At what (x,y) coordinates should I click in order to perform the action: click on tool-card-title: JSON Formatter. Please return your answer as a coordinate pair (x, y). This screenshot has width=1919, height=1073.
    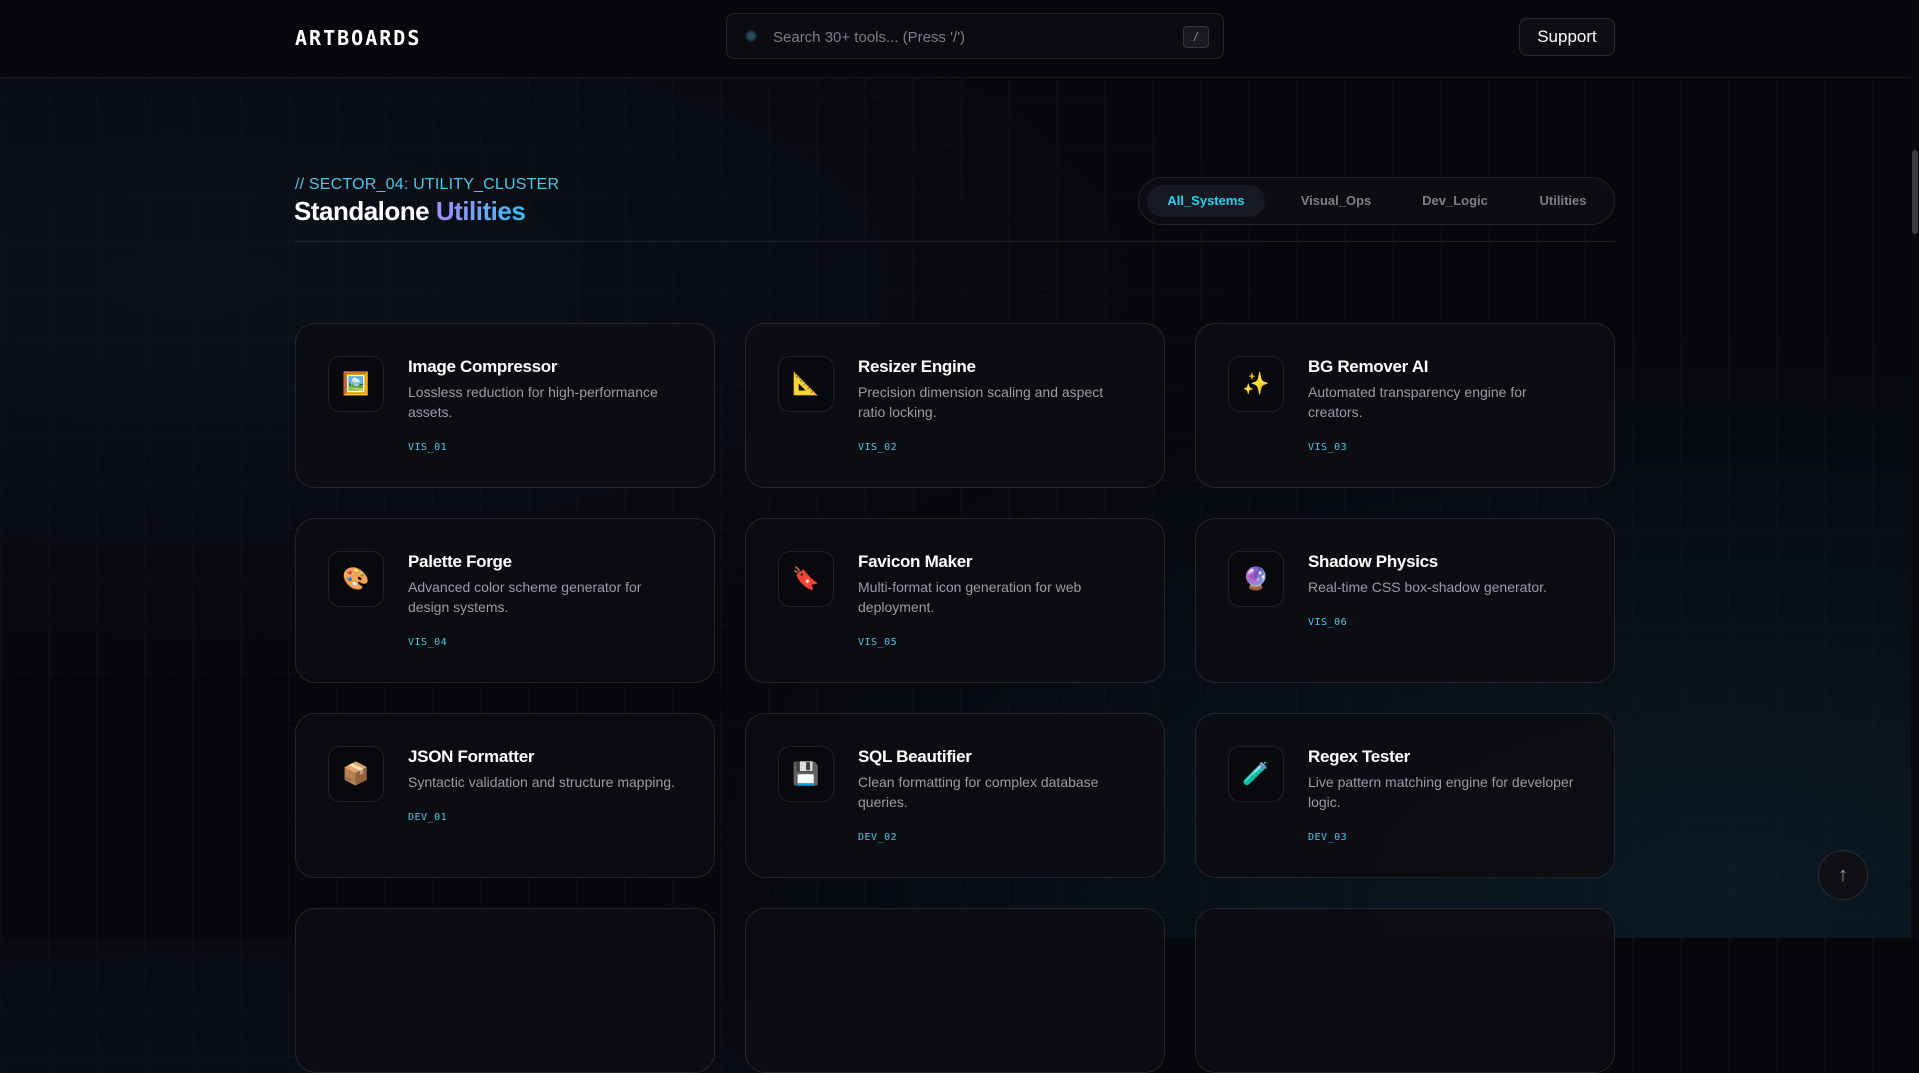
    Looking at the image, I should click on (471, 756).